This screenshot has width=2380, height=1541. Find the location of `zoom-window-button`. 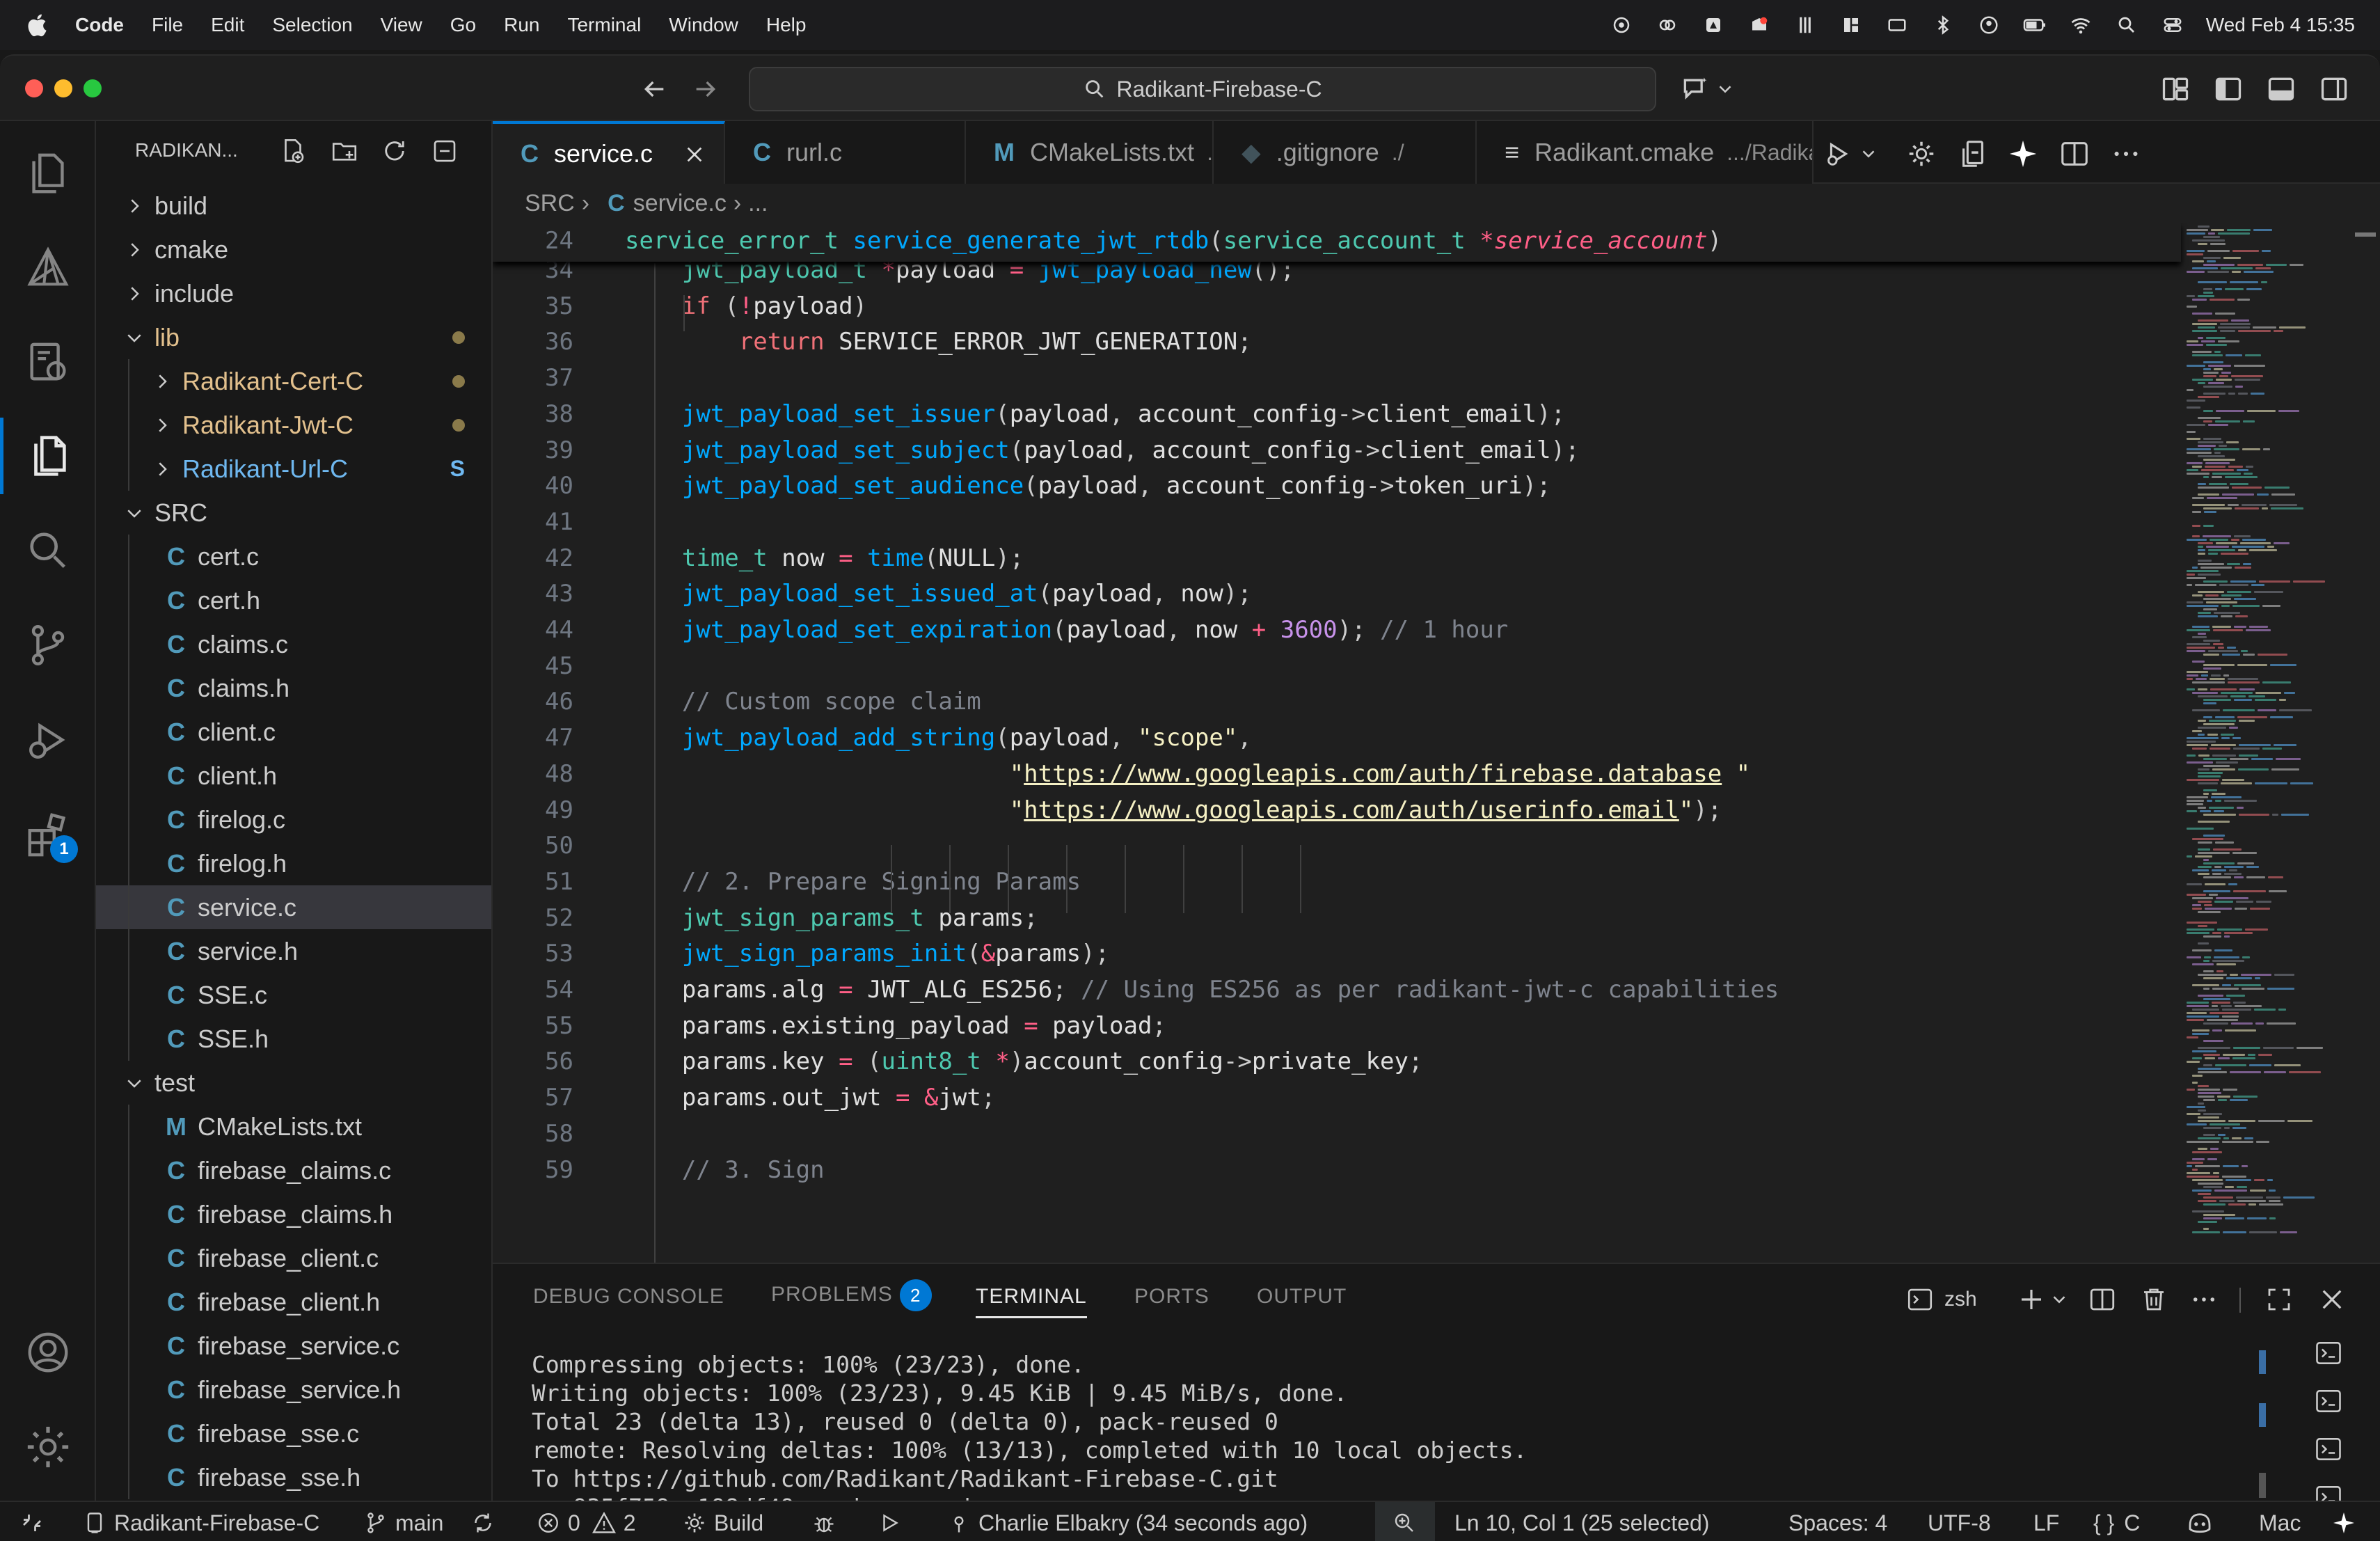

zoom-window-button is located at coordinates (93, 88).